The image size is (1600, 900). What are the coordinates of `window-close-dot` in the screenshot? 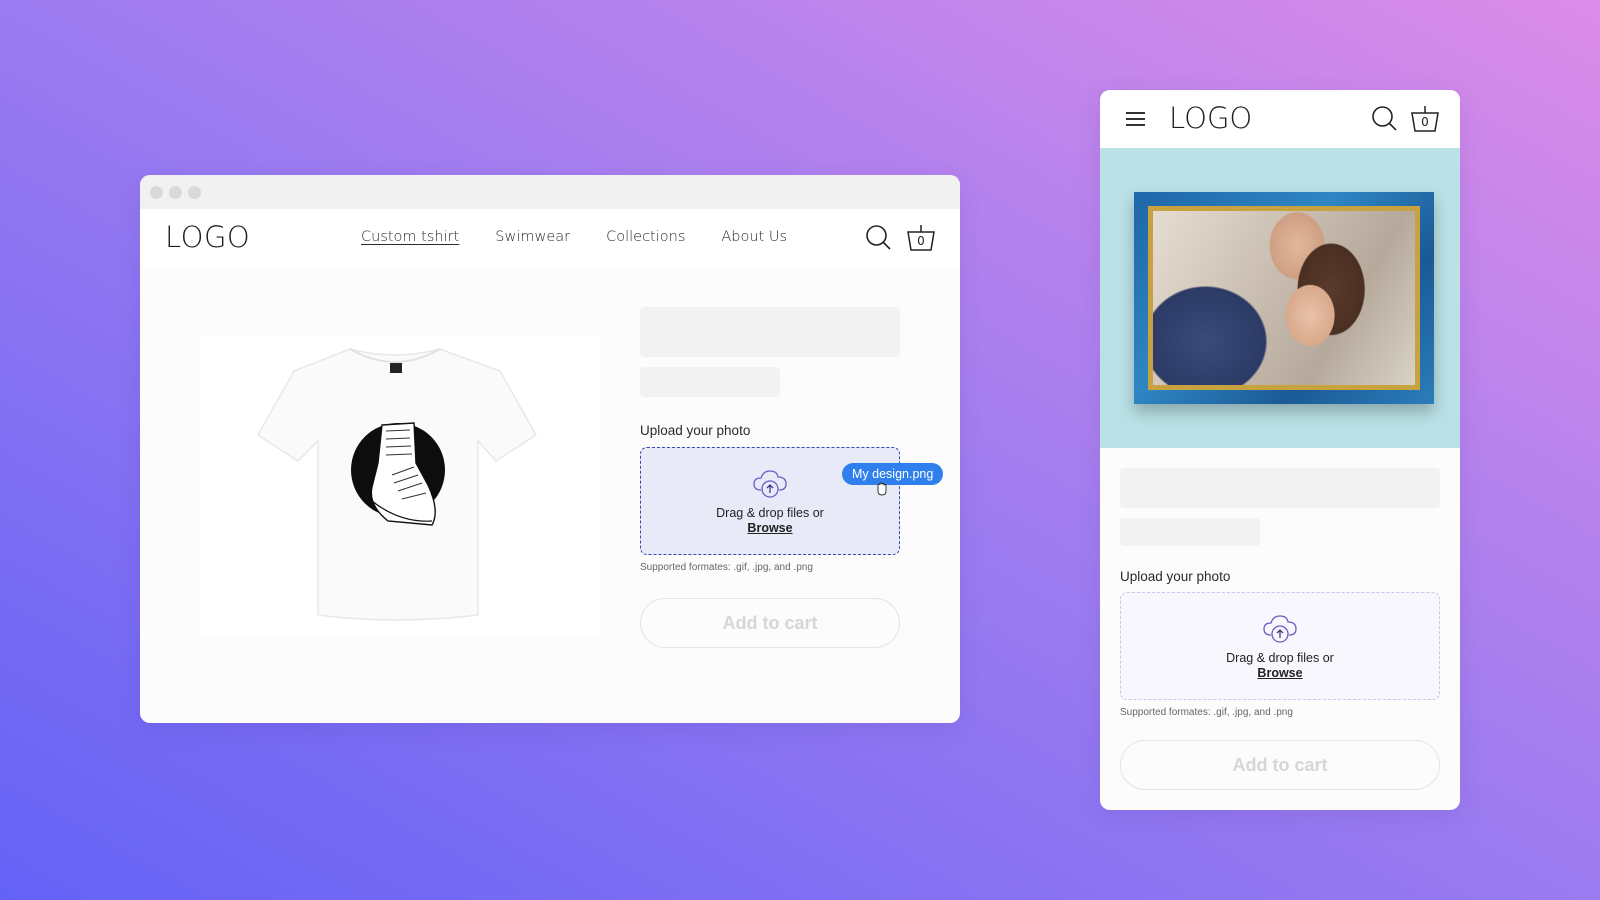 It's located at (156, 192).